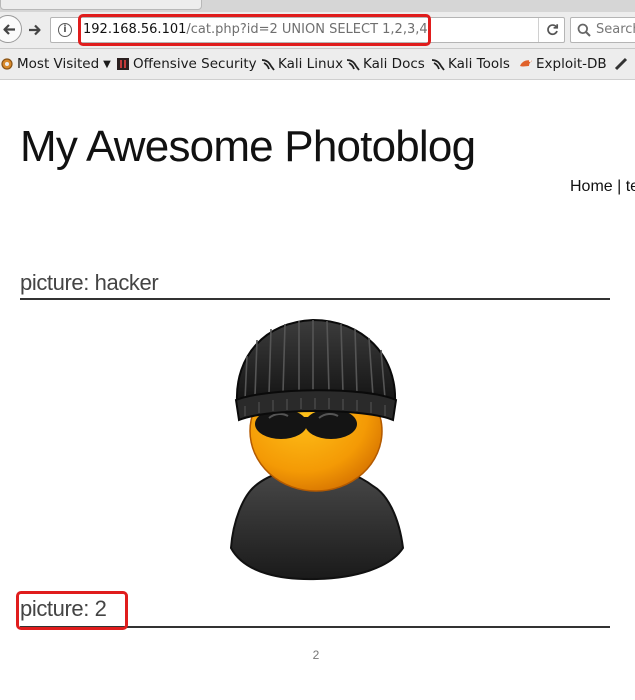 This screenshot has height=700, width=635. I want to click on reload-button, so click(551, 30).